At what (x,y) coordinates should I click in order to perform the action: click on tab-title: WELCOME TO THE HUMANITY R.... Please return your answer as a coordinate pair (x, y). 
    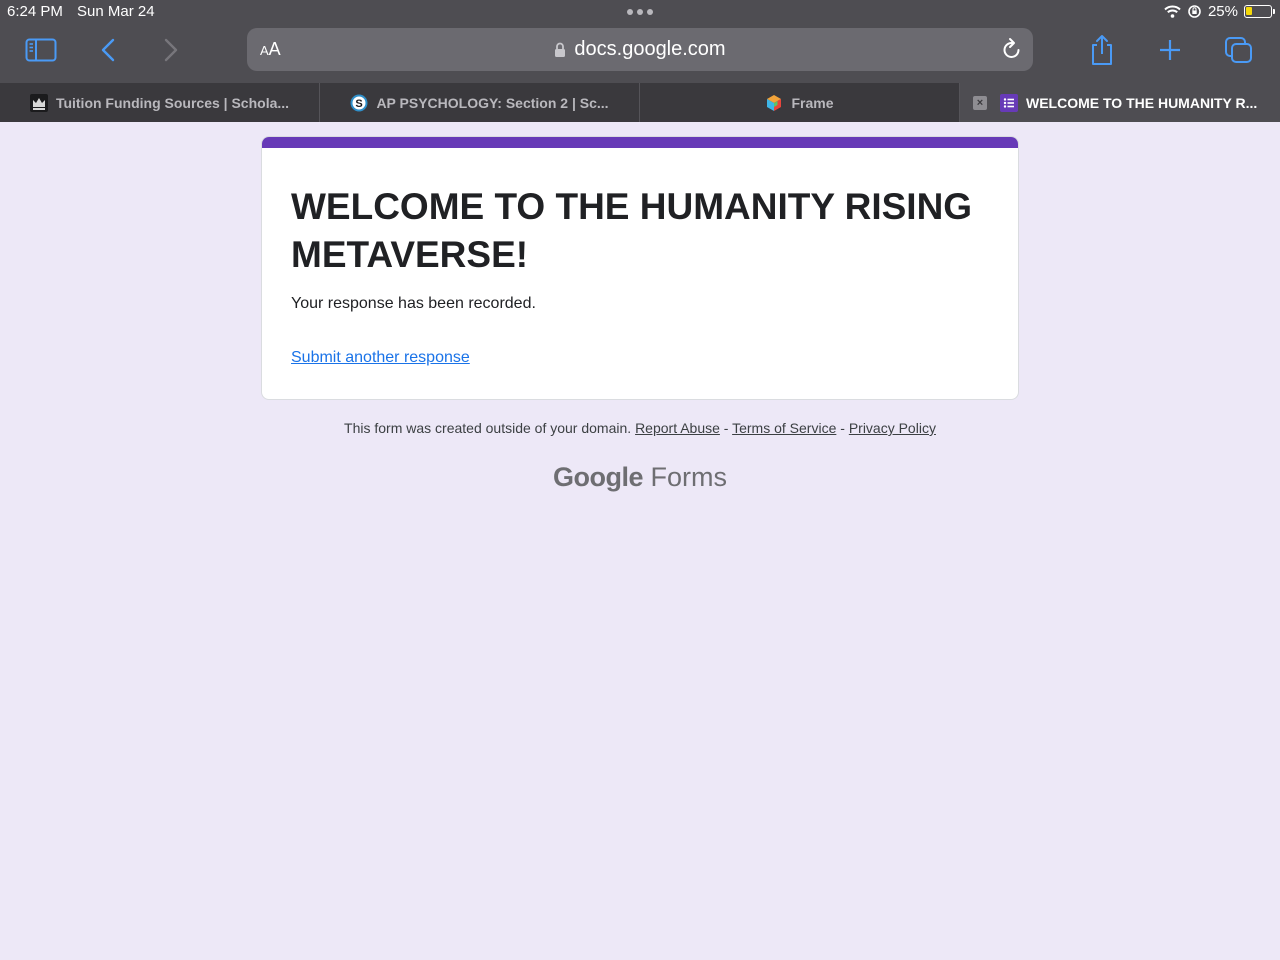
    Looking at the image, I should click on (1142, 102).